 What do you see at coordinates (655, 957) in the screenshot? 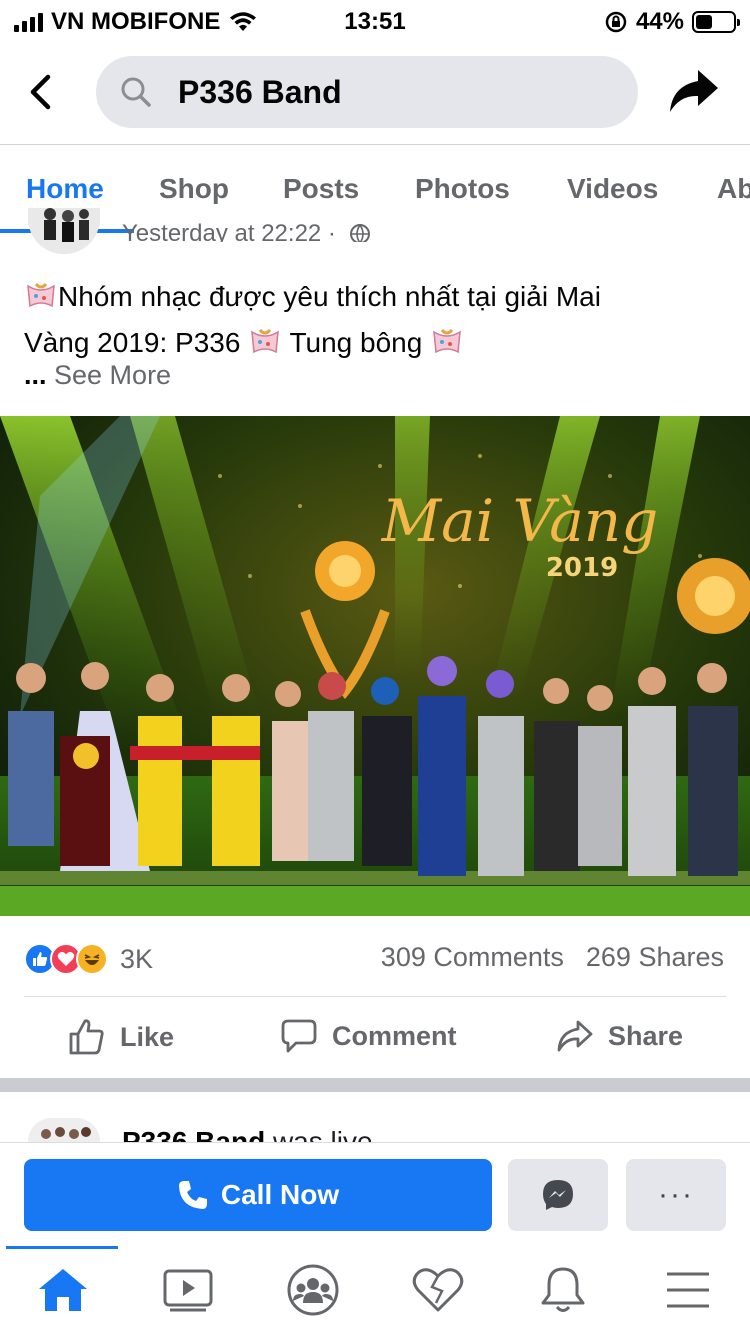
I see `shares-count: 269 Shares` at bounding box center [655, 957].